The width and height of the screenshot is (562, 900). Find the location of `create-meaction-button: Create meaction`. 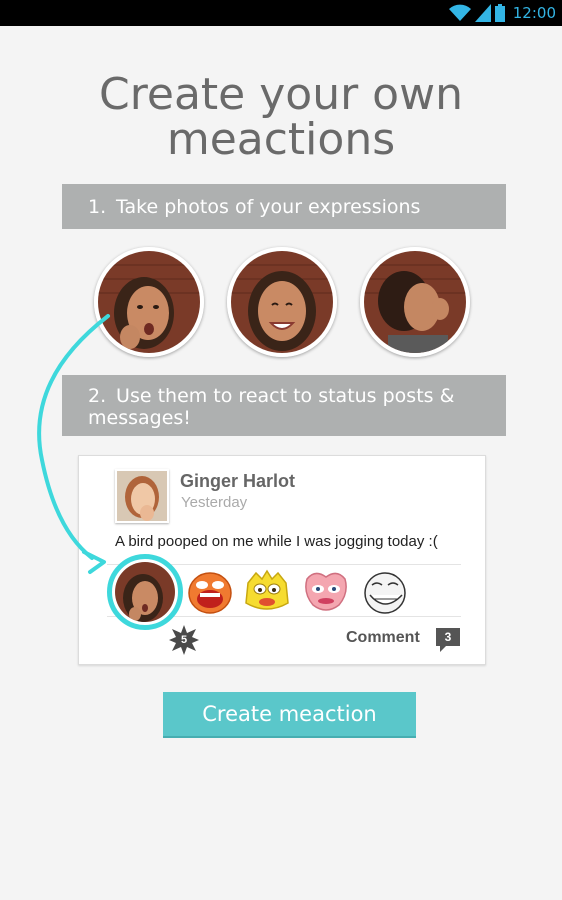

create-meaction-button: Create meaction is located at coordinates (289, 714).